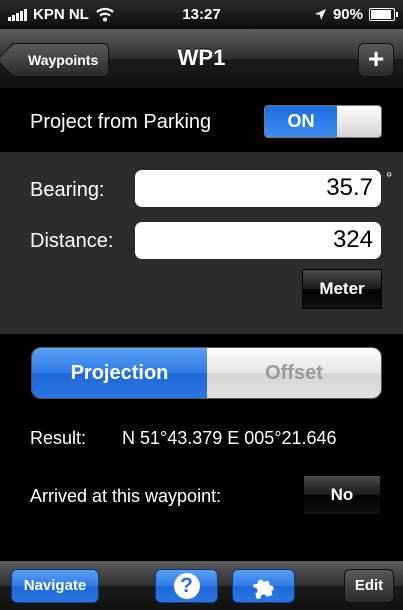 This screenshot has width=403, height=610. What do you see at coordinates (342, 289) in the screenshot?
I see `distance-unit-button: Meter` at bounding box center [342, 289].